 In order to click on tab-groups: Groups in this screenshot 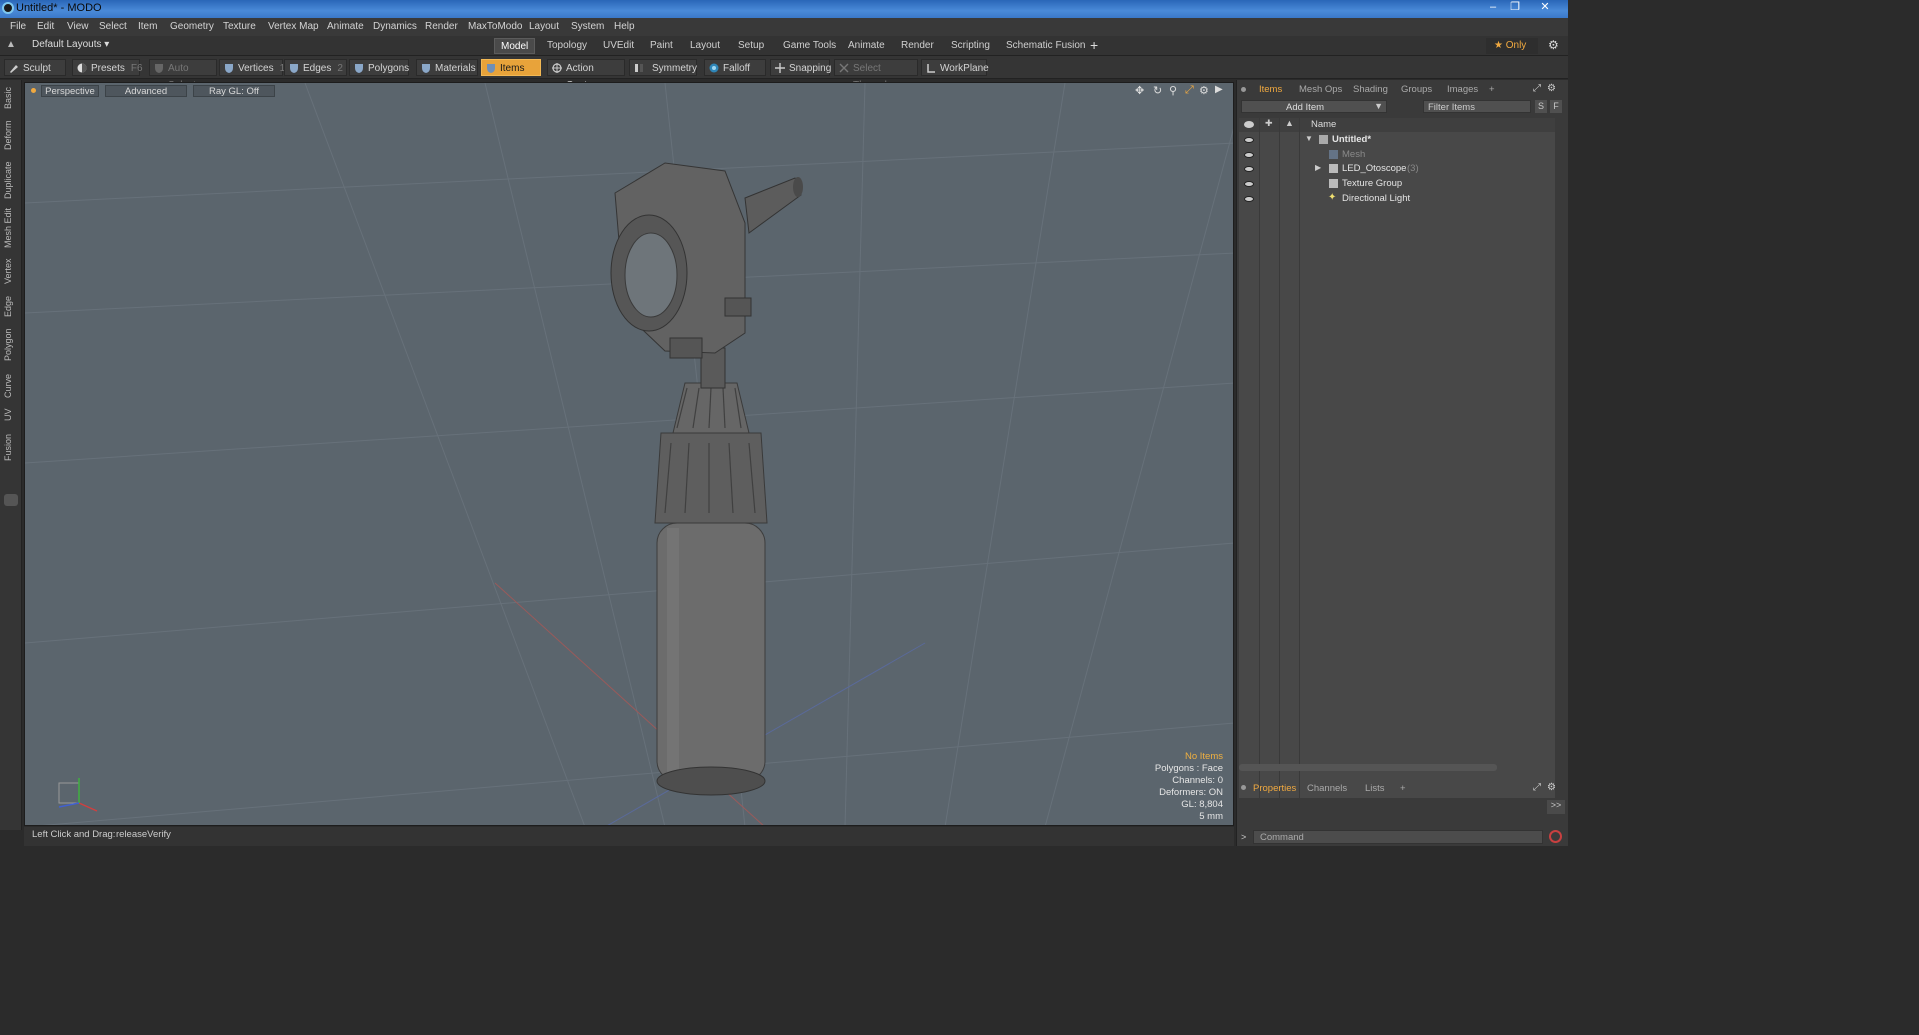, I will do `click(1416, 89)`.